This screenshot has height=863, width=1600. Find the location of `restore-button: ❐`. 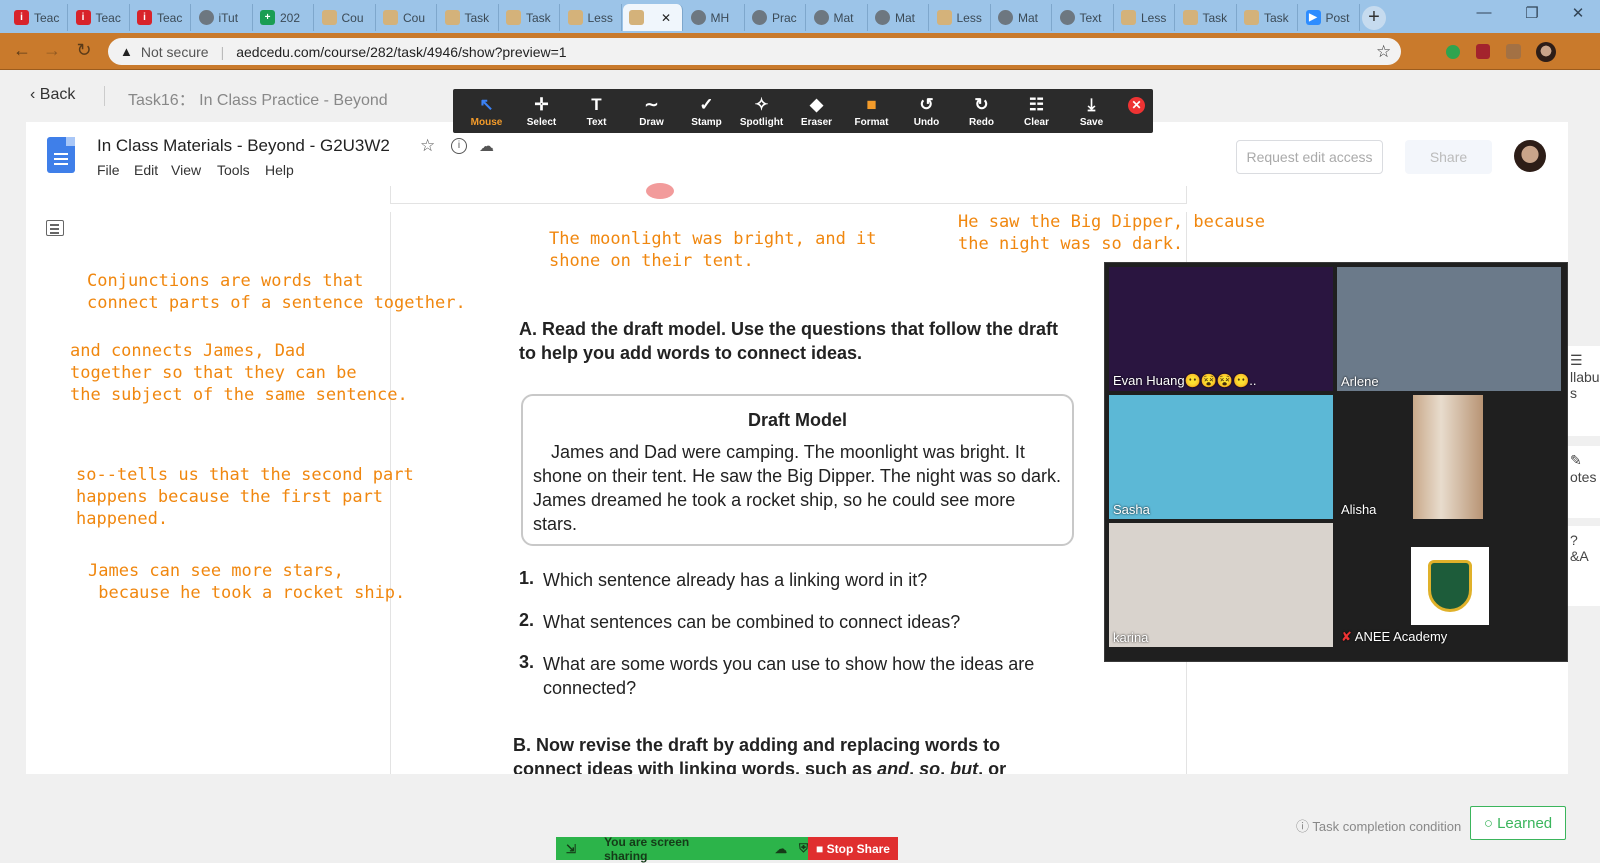

restore-button: ❐ is located at coordinates (1532, 13).